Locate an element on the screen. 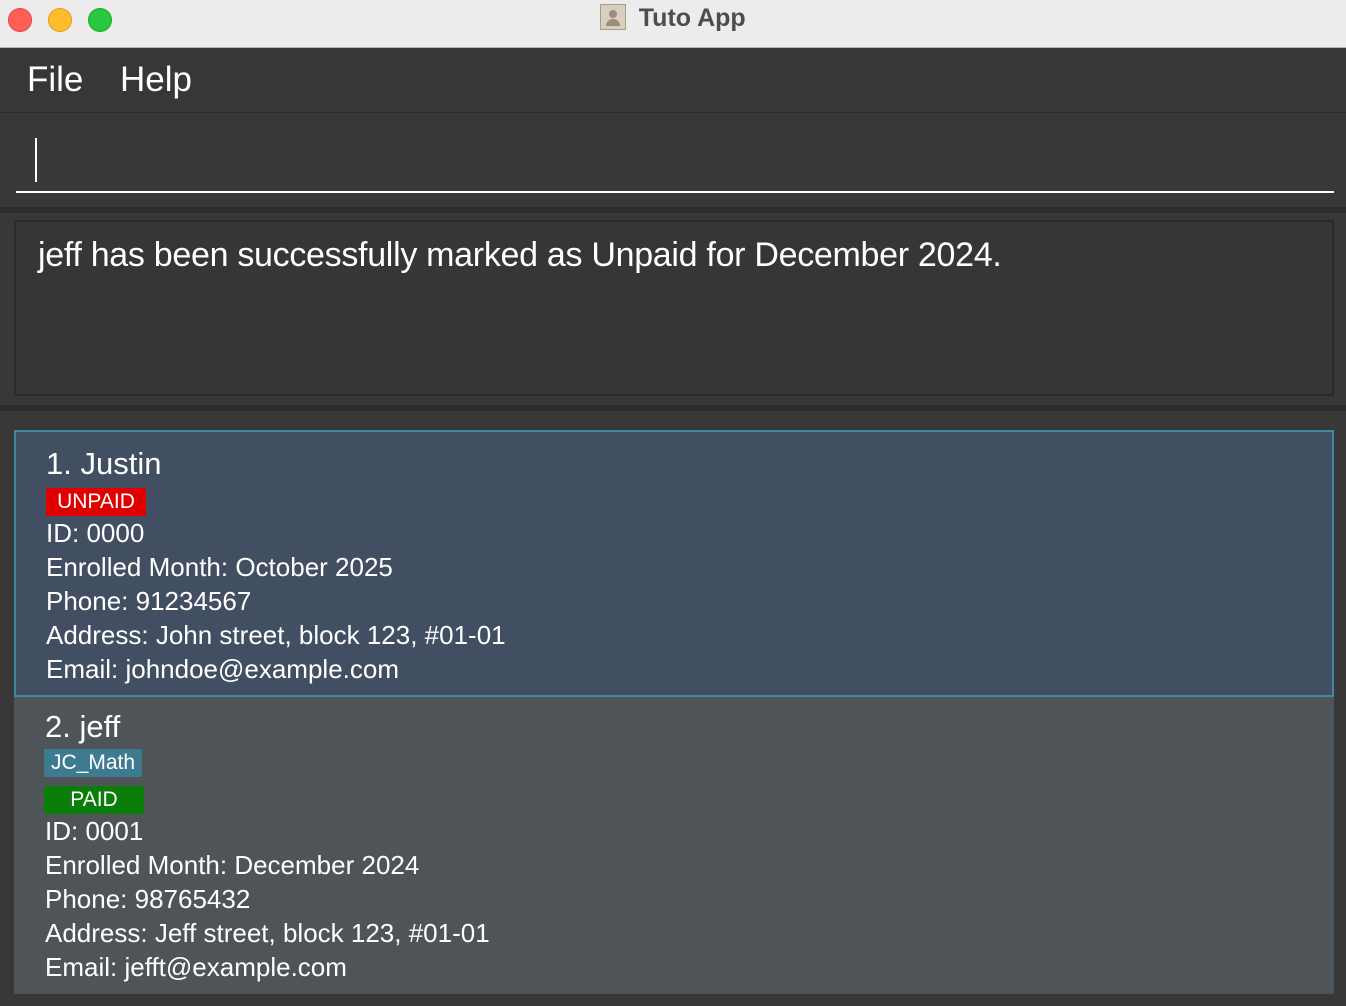 This screenshot has height=1006, width=1346. menu-bar: File Help is located at coordinates (673, 80).